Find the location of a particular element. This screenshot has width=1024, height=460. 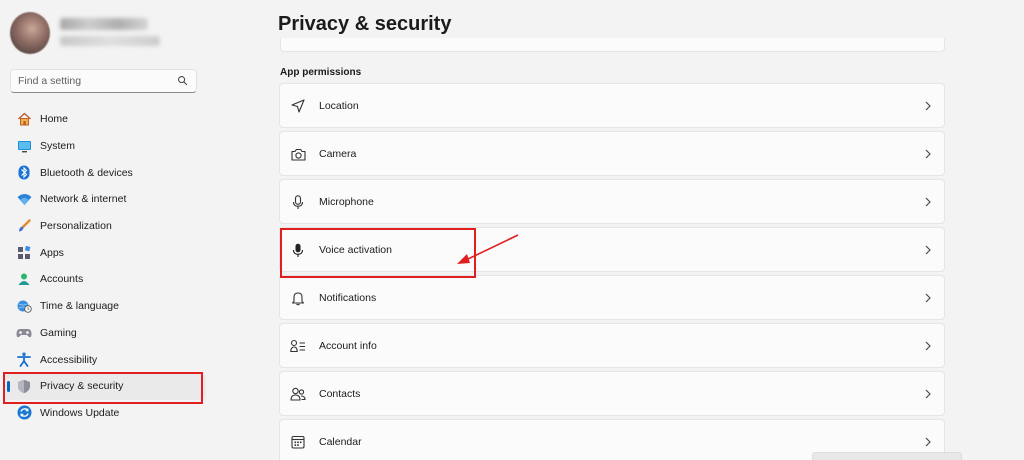

sidebar-item-label: Apps is located at coordinates (52, 252).